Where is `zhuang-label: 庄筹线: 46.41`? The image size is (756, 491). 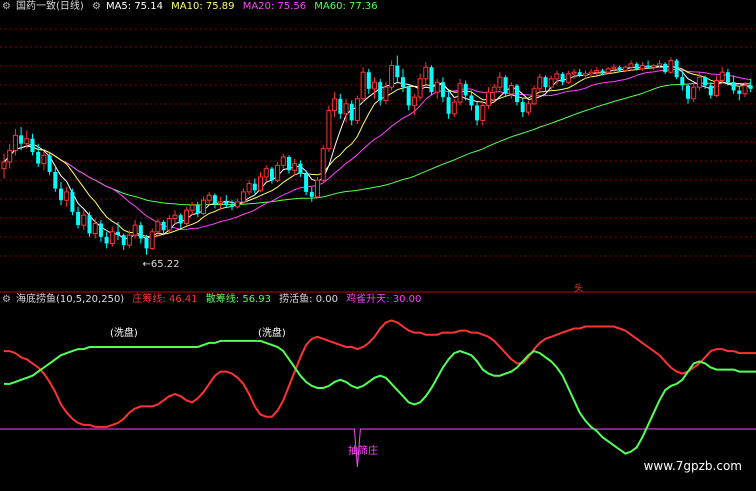 zhuang-label: 庄筹线: 46.41 is located at coordinates (165, 299).